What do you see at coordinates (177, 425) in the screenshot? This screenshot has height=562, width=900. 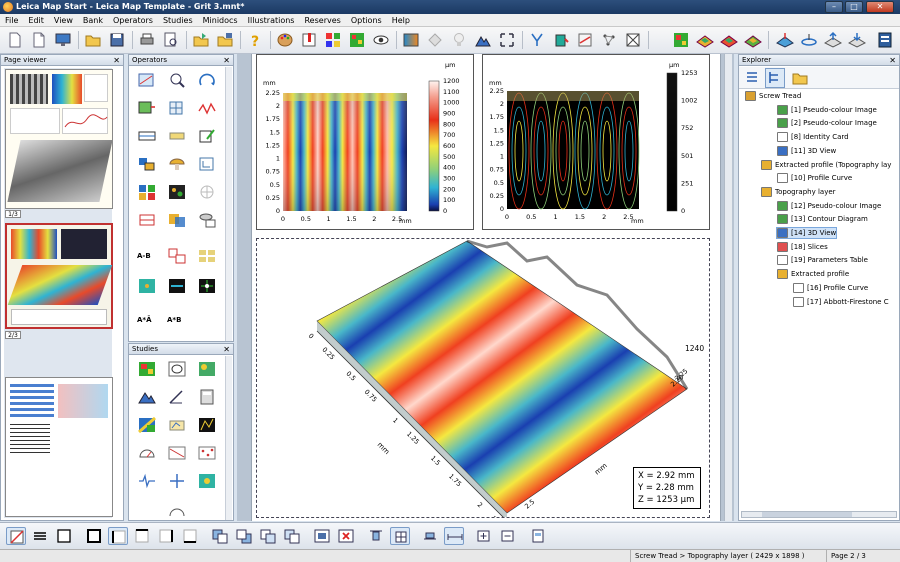 I see `study-volume-icon` at bounding box center [177, 425].